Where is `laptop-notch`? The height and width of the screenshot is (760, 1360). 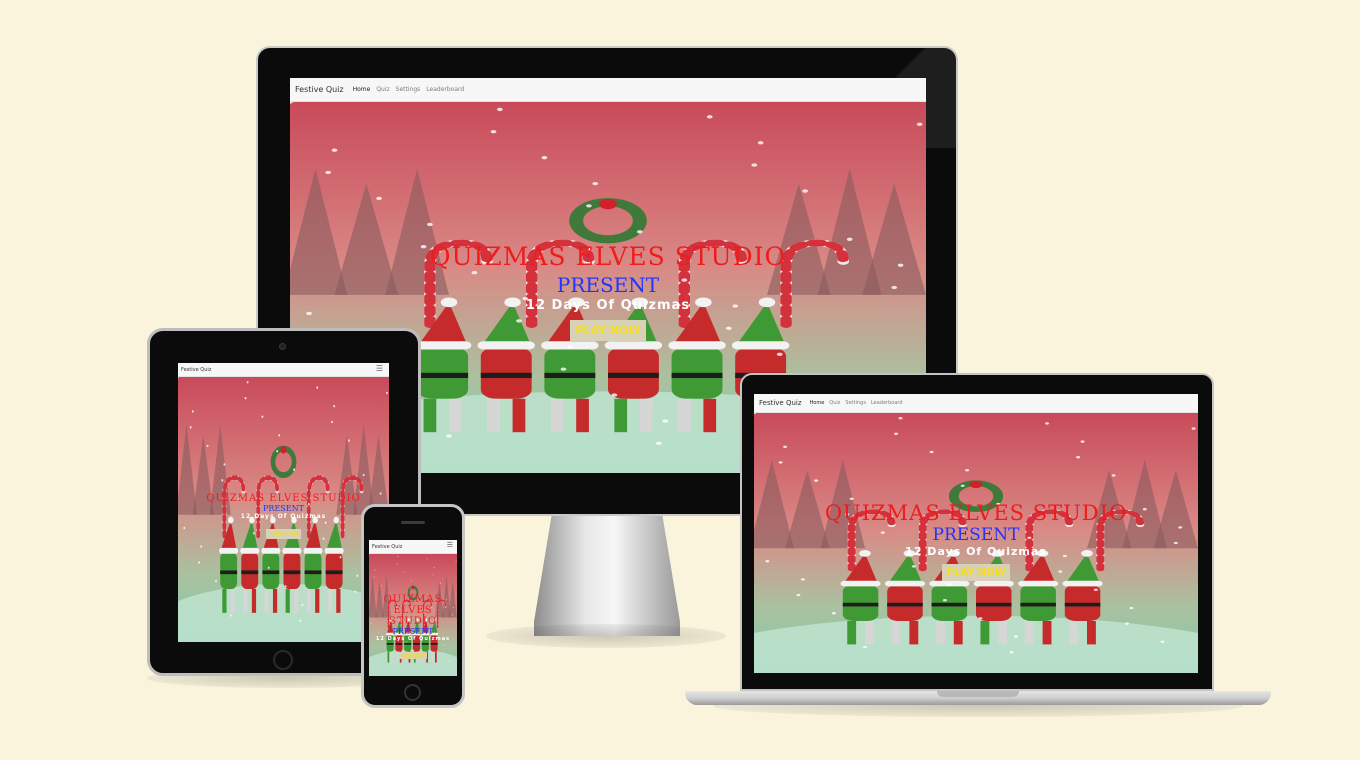 laptop-notch is located at coordinates (978, 694).